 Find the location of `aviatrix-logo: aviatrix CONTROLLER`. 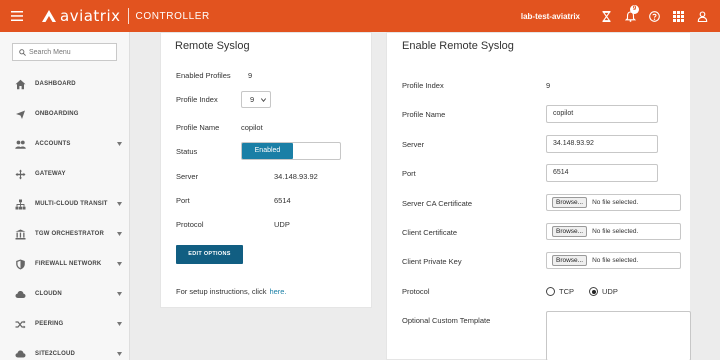

aviatrix-logo: aviatrix CONTROLLER is located at coordinates (126, 16).